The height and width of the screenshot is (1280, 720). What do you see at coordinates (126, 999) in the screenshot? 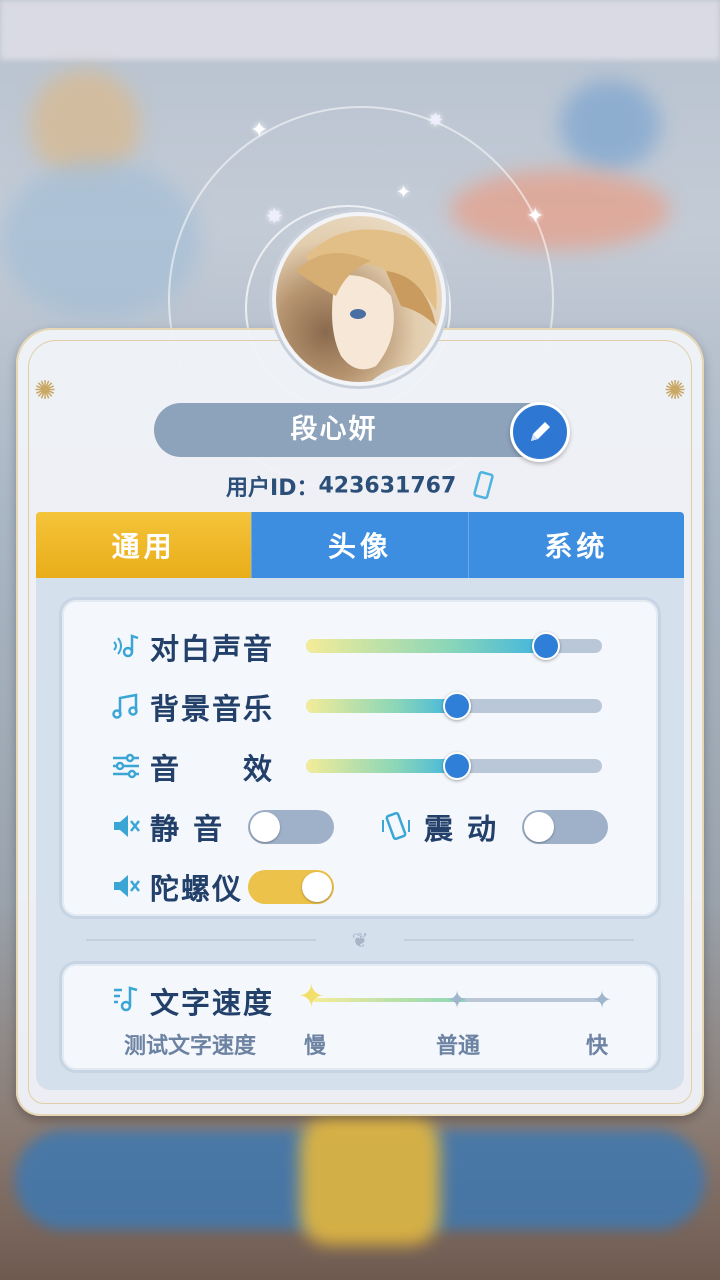
I see `text-speed-note-icon` at bounding box center [126, 999].